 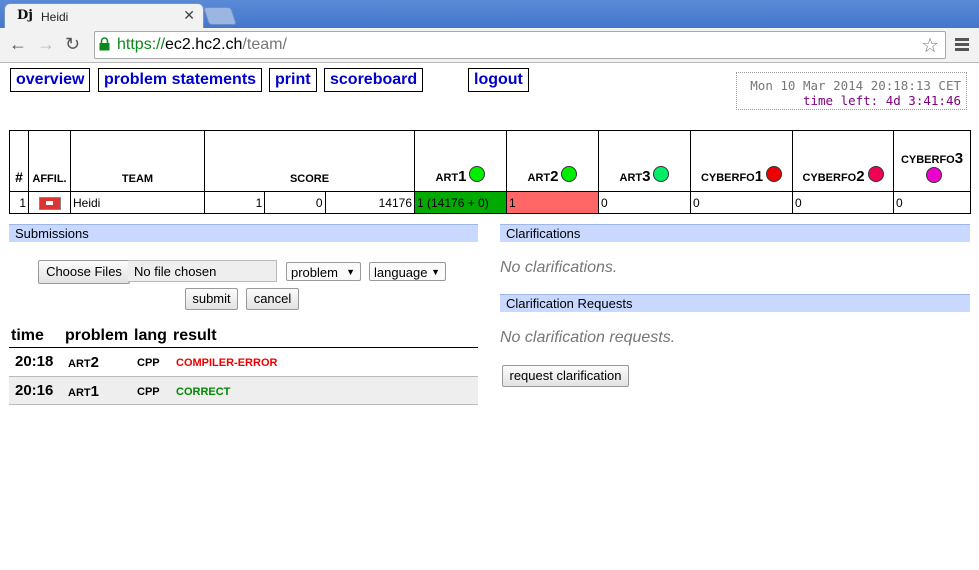 I want to click on penalty: 0, so click(x=295, y=202).